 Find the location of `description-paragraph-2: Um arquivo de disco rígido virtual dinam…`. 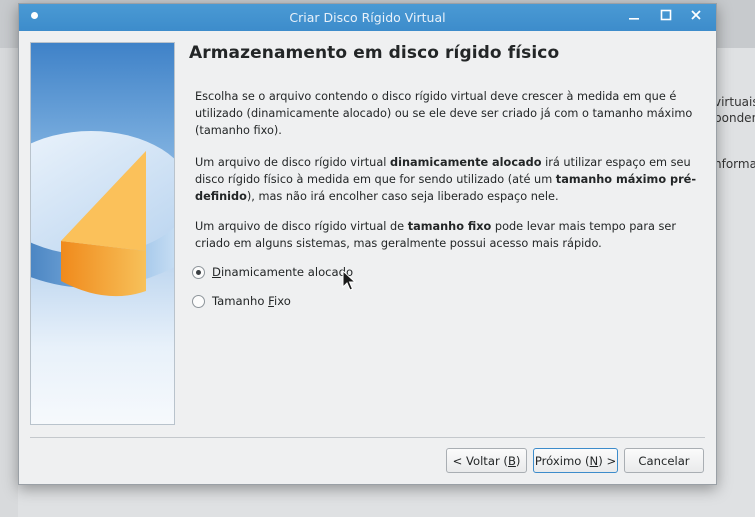

description-paragraph-2: Um arquivo de disco rígido virtual dinam… is located at coordinates (447, 179).